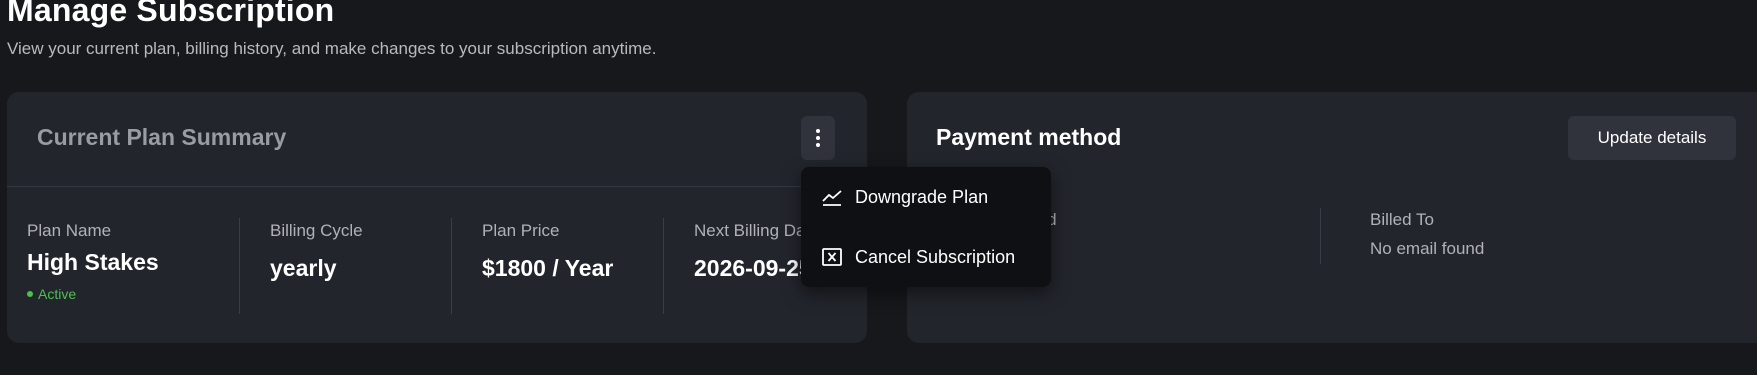  I want to click on billed-to-value: No email found, so click(1427, 248).